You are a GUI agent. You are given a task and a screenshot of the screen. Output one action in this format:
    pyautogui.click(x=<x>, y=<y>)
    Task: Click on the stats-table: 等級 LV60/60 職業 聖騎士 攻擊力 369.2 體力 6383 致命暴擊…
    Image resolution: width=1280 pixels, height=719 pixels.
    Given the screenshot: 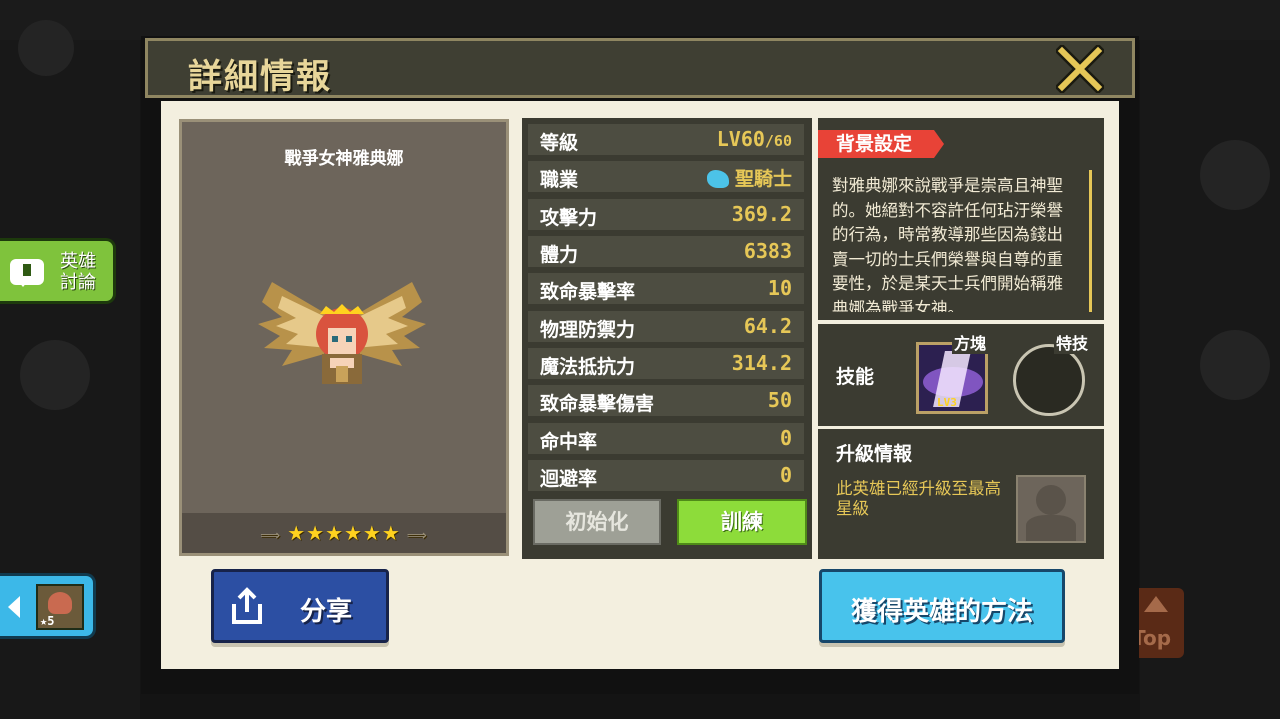 What is the action you would take?
    pyautogui.click(x=667, y=338)
    